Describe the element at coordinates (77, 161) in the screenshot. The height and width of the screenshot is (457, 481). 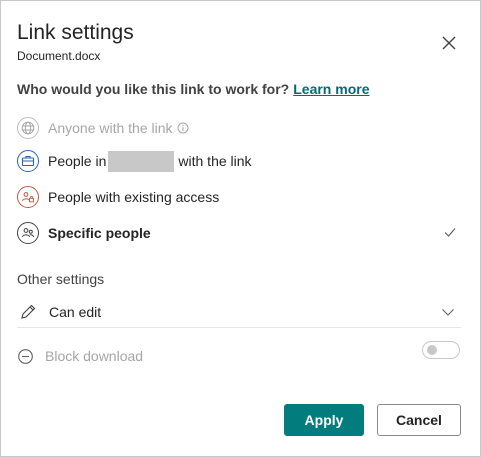
I see `option-org-label-start: People in` at that location.